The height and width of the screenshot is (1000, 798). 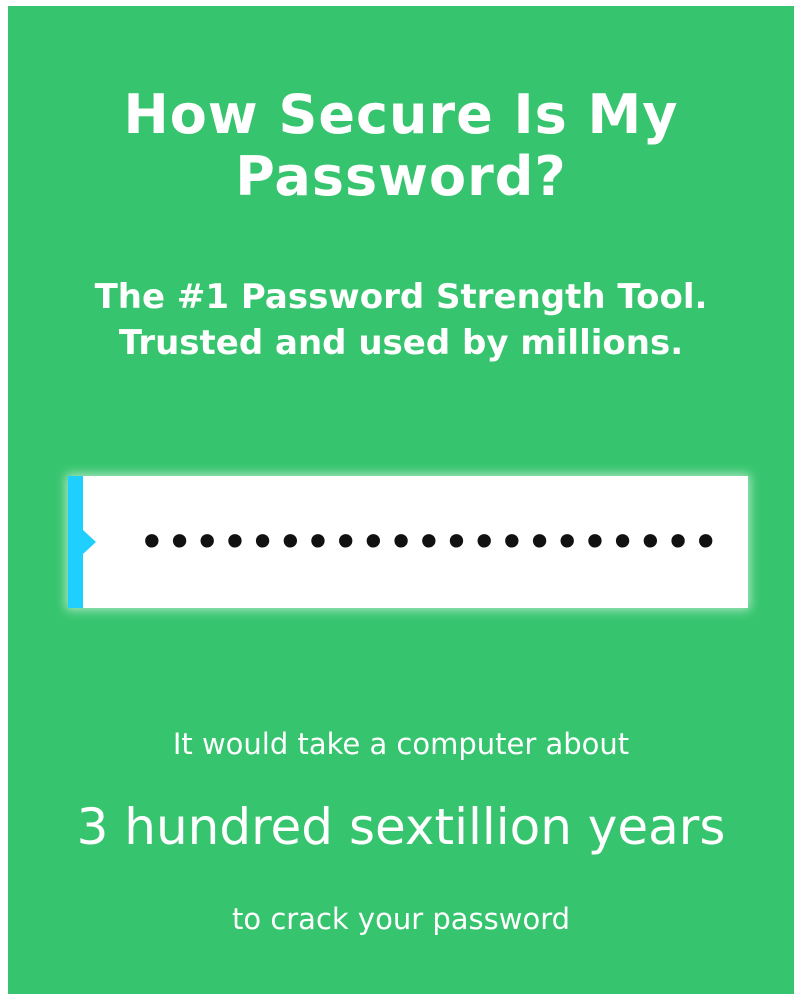 I want to click on page-title-line-1: How Secure Is My, so click(x=401, y=114).